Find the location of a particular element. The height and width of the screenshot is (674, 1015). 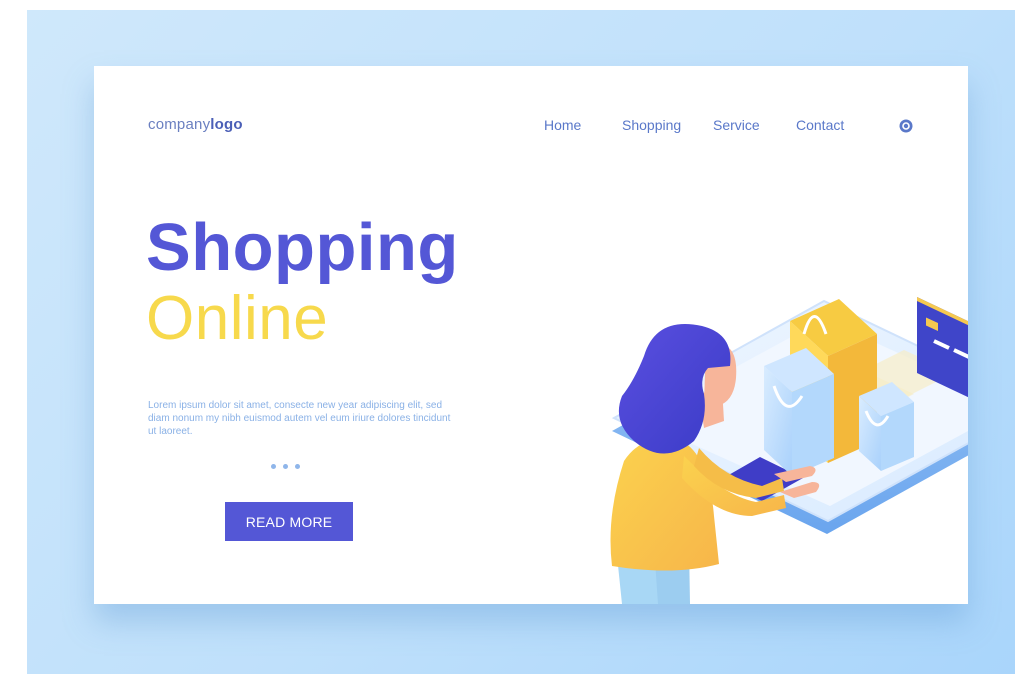

hero-title: Shopping is located at coordinates (302, 247).